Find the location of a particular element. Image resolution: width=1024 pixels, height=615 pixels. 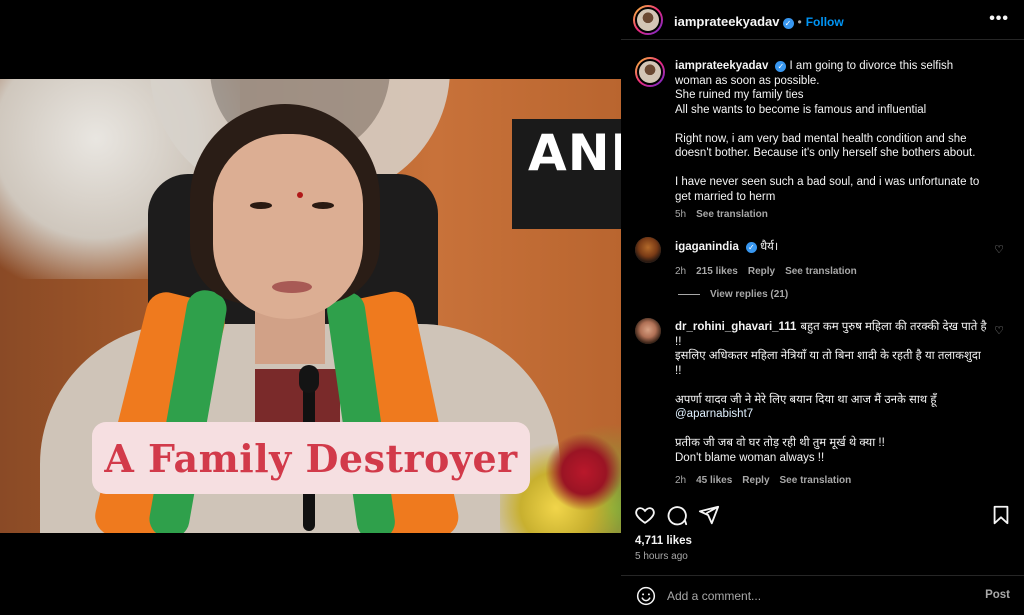

overlay-caption: A Family Destroyer is located at coordinates (311, 458).